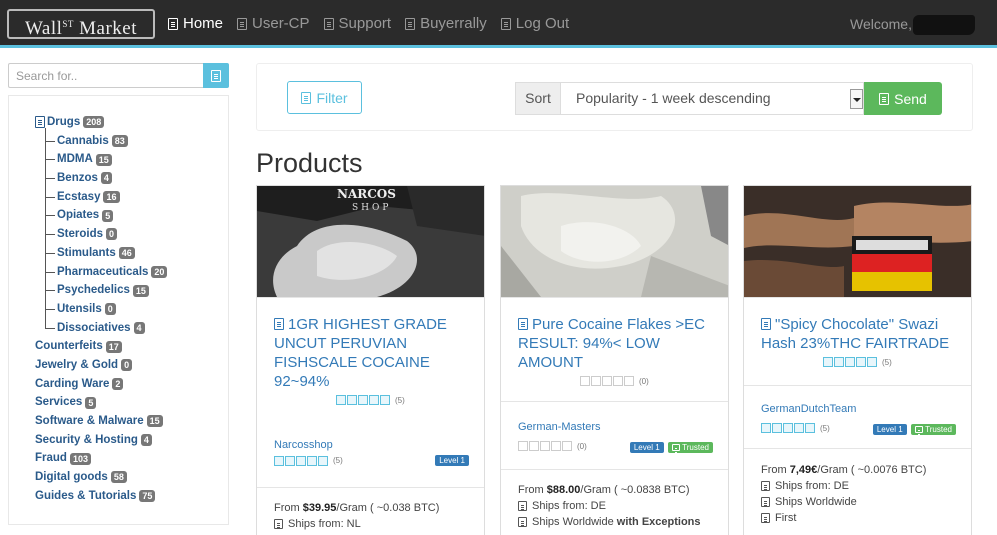 This screenshot has width=997, height=535. What do you see at coordinates (366, 194) in the screenshot?
I see `image-text-narcos: NARCOS` at bounding box center [366, 194].